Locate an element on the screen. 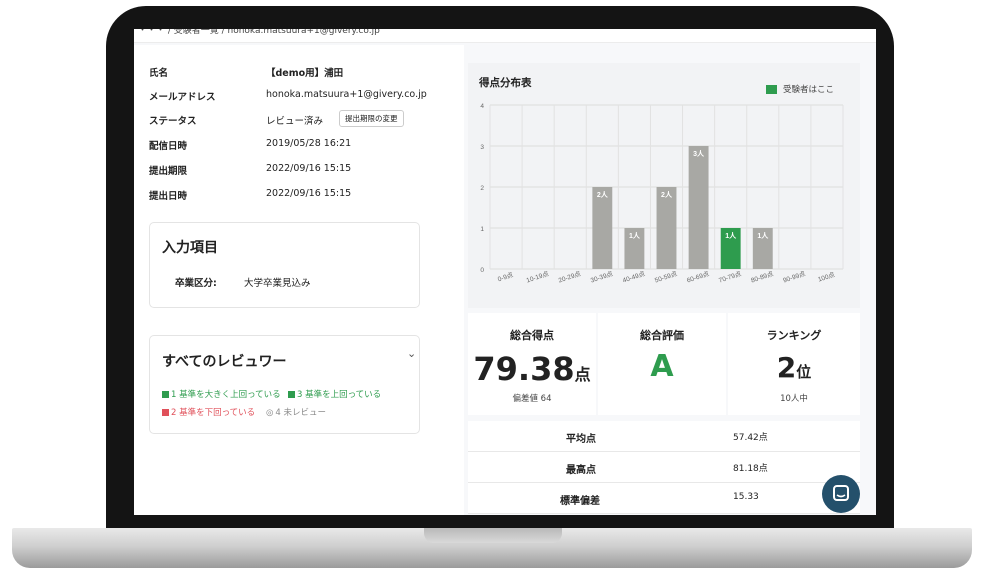  table-row: 平均点 57.42点 is located at coordinates (664, 436).